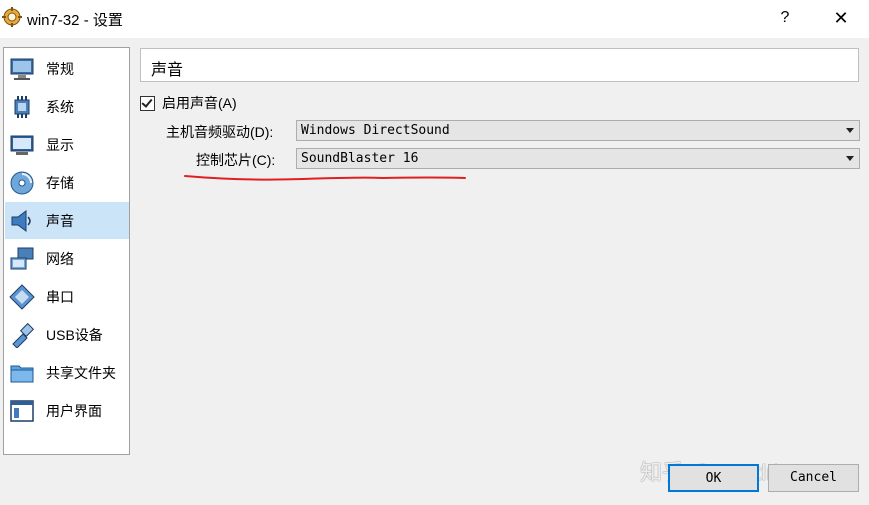 This screenshot has width=869, height=505. Describe the element at coordinates (60, 258) in the screenshot. I see `sidebar-item-label: 网络` at that location.